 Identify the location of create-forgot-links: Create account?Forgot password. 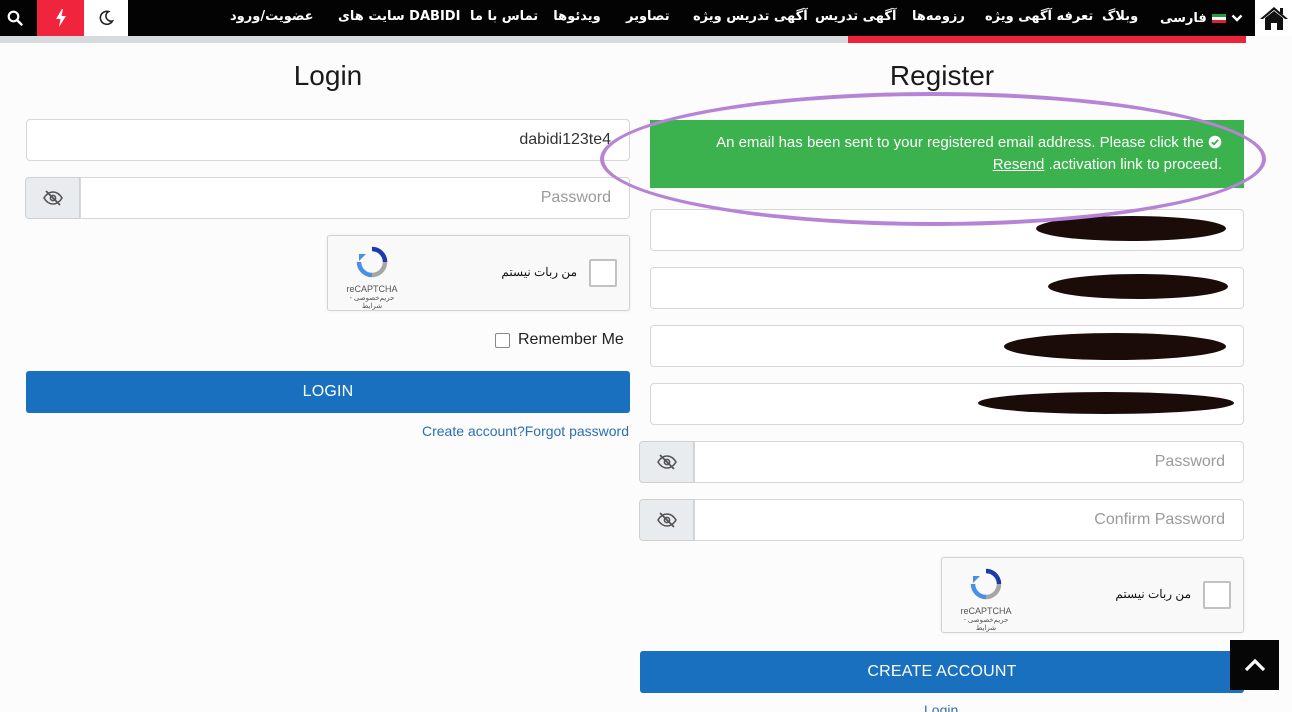
(525, 431).